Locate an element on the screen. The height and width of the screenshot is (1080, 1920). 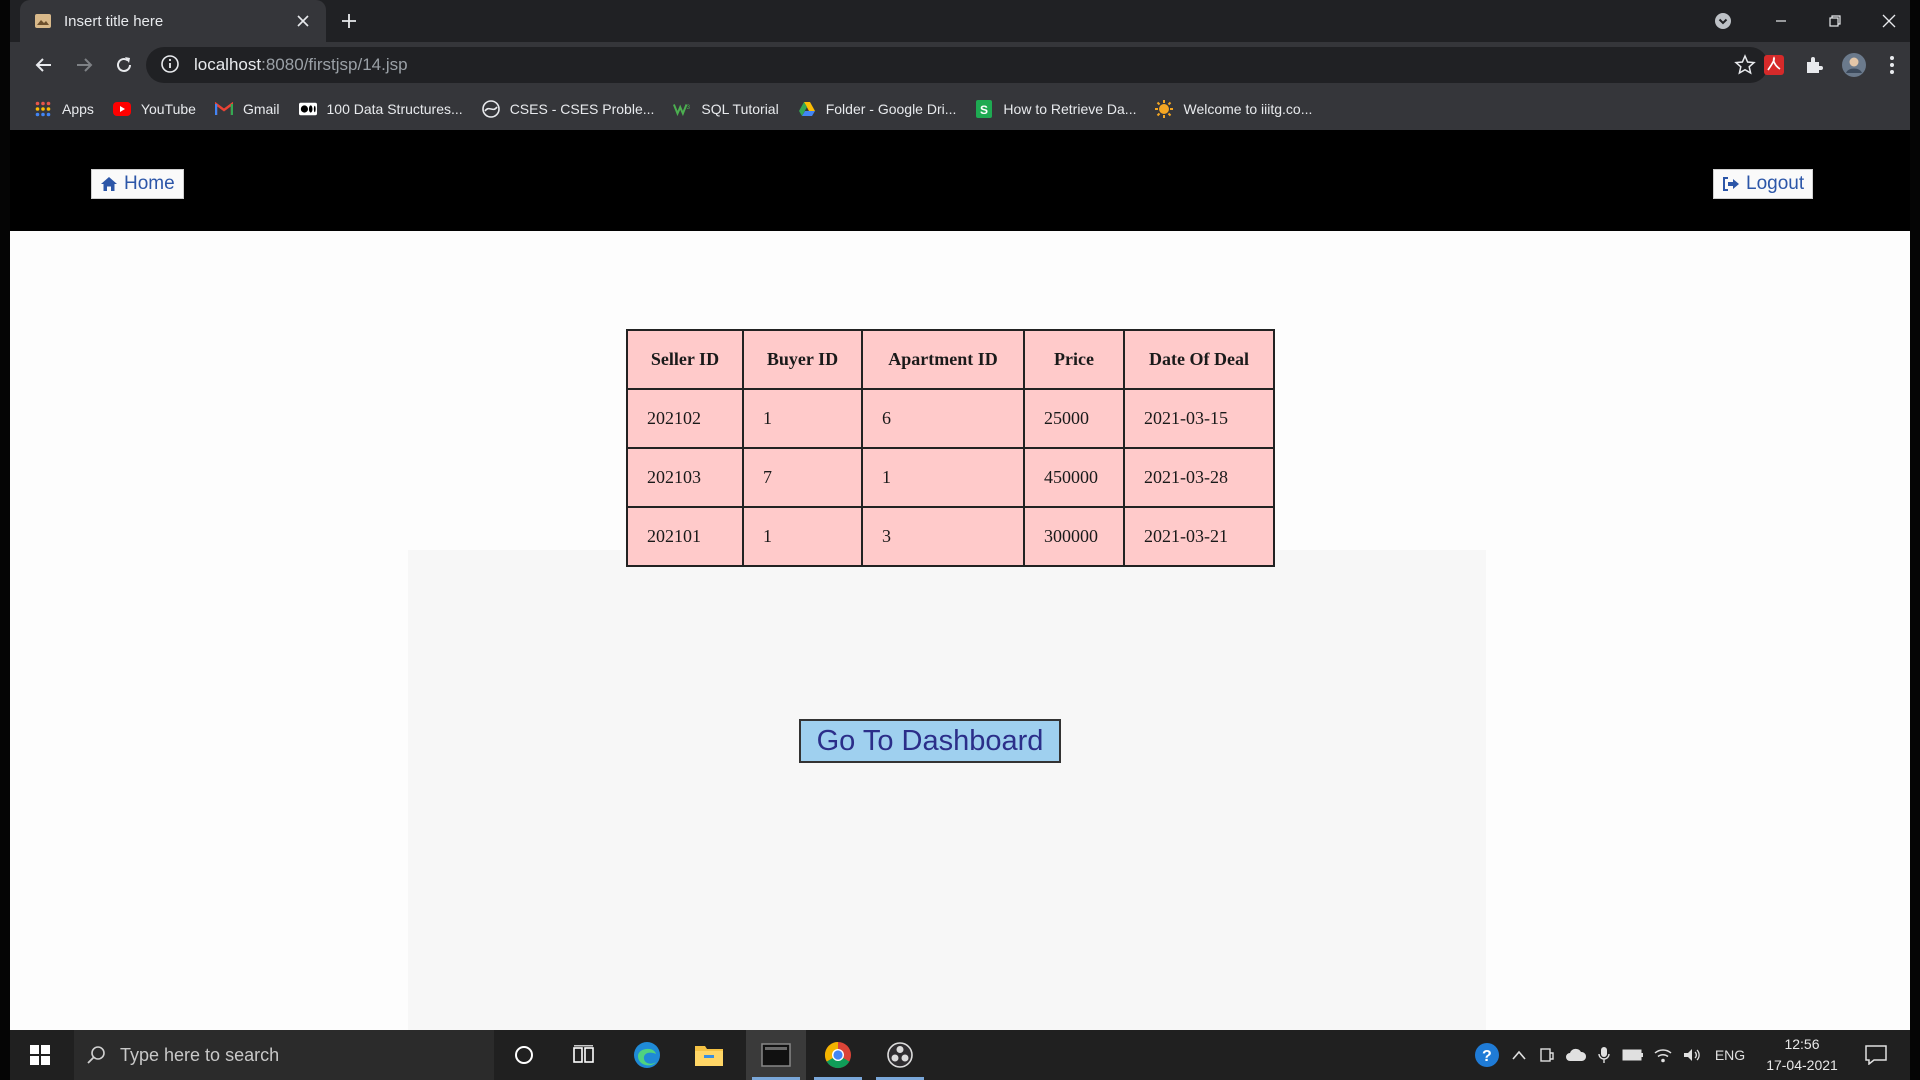
tab-search-icon is located at coordinates (1723, 21).